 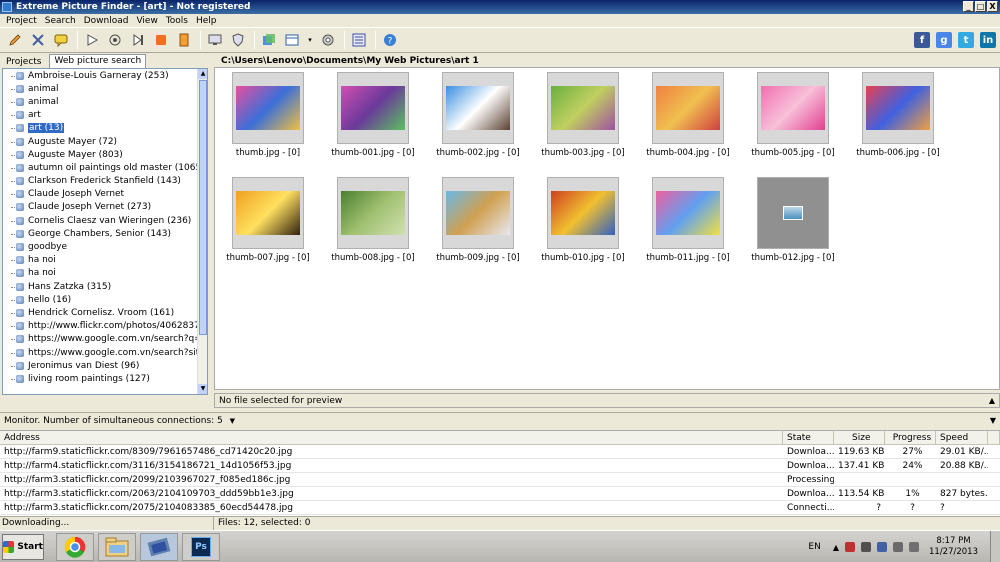 What do you see at coordinates (992, 401) in the screenshot?
I see `chevron-up-icon: ▲` at bounding box center [992, 401].